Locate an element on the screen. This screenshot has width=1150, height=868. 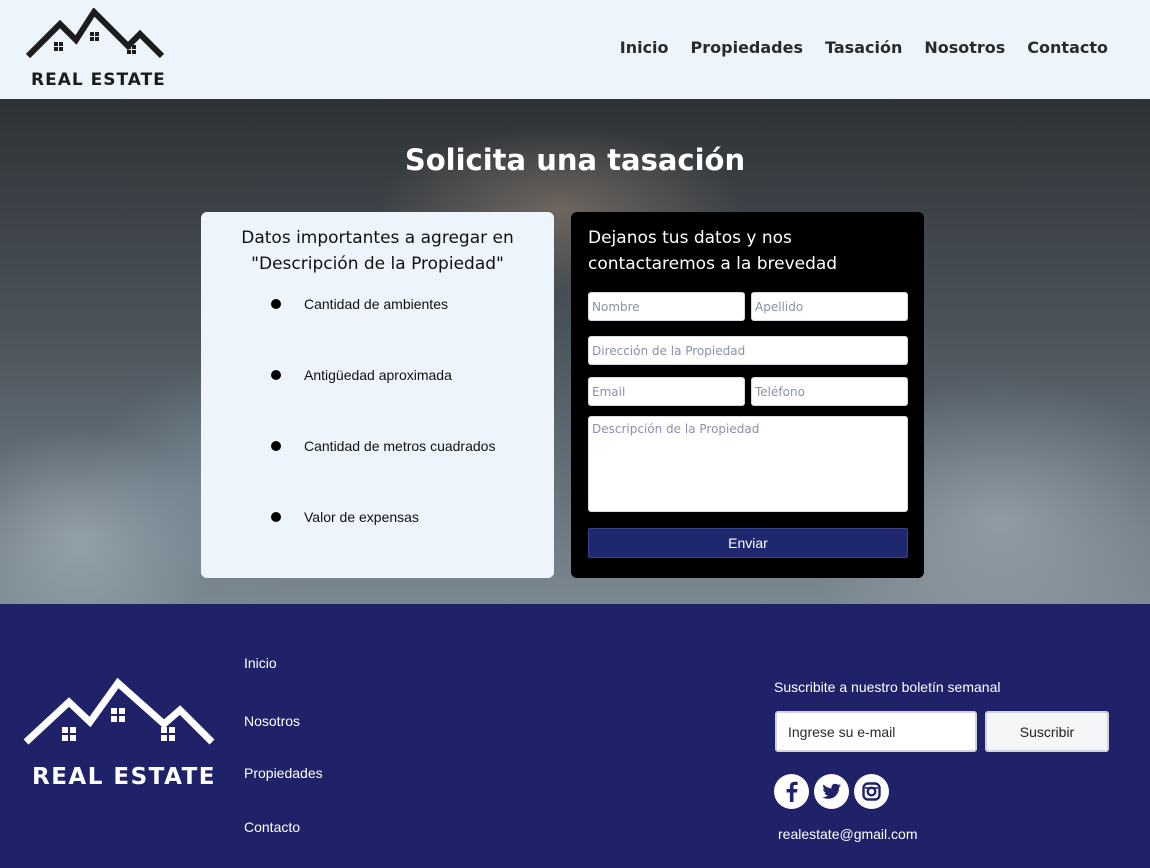
facebook-icon is located at coordinates (791, 791).